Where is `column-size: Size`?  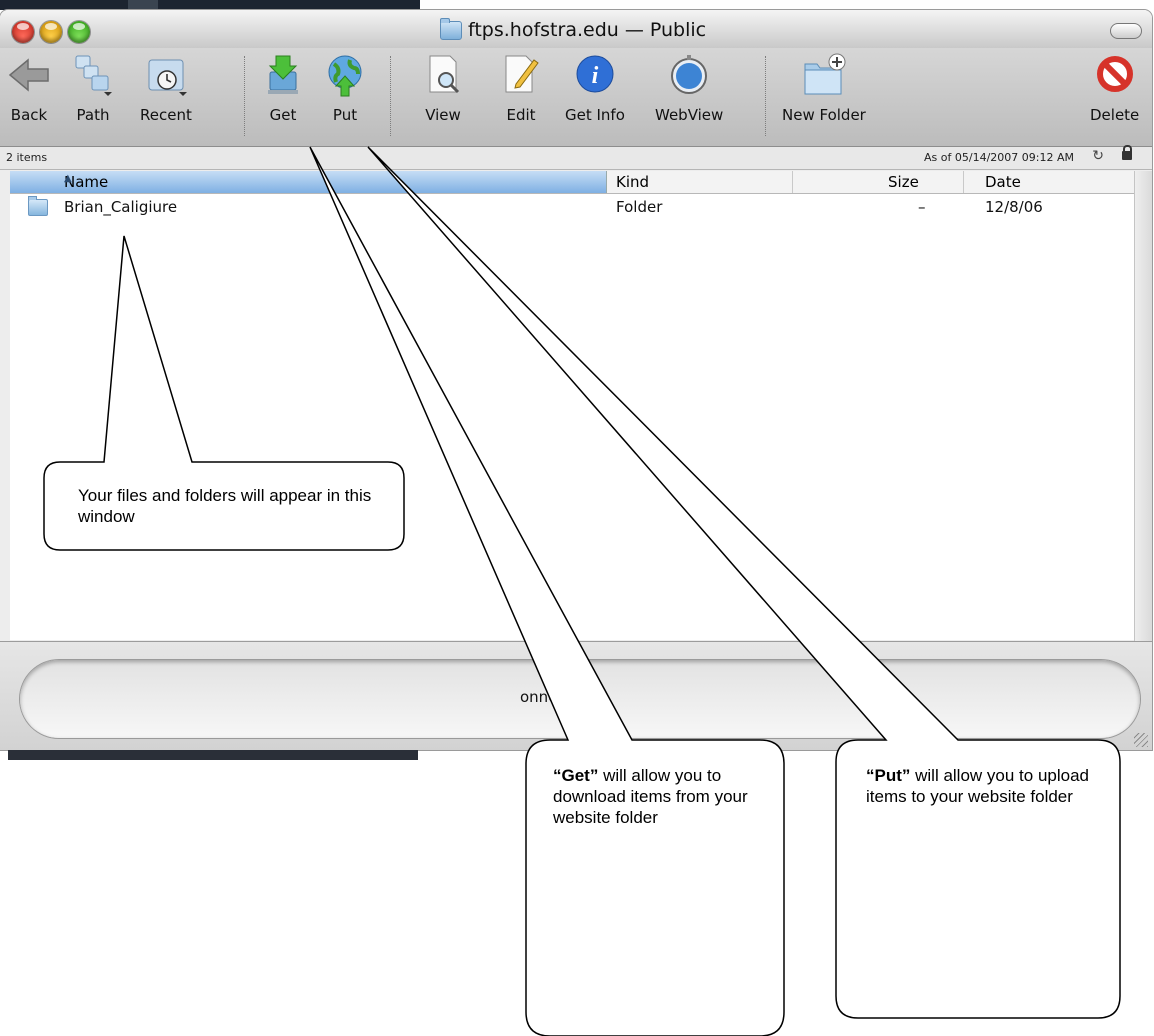 column-size: Size is located at coordinates (903, 182).